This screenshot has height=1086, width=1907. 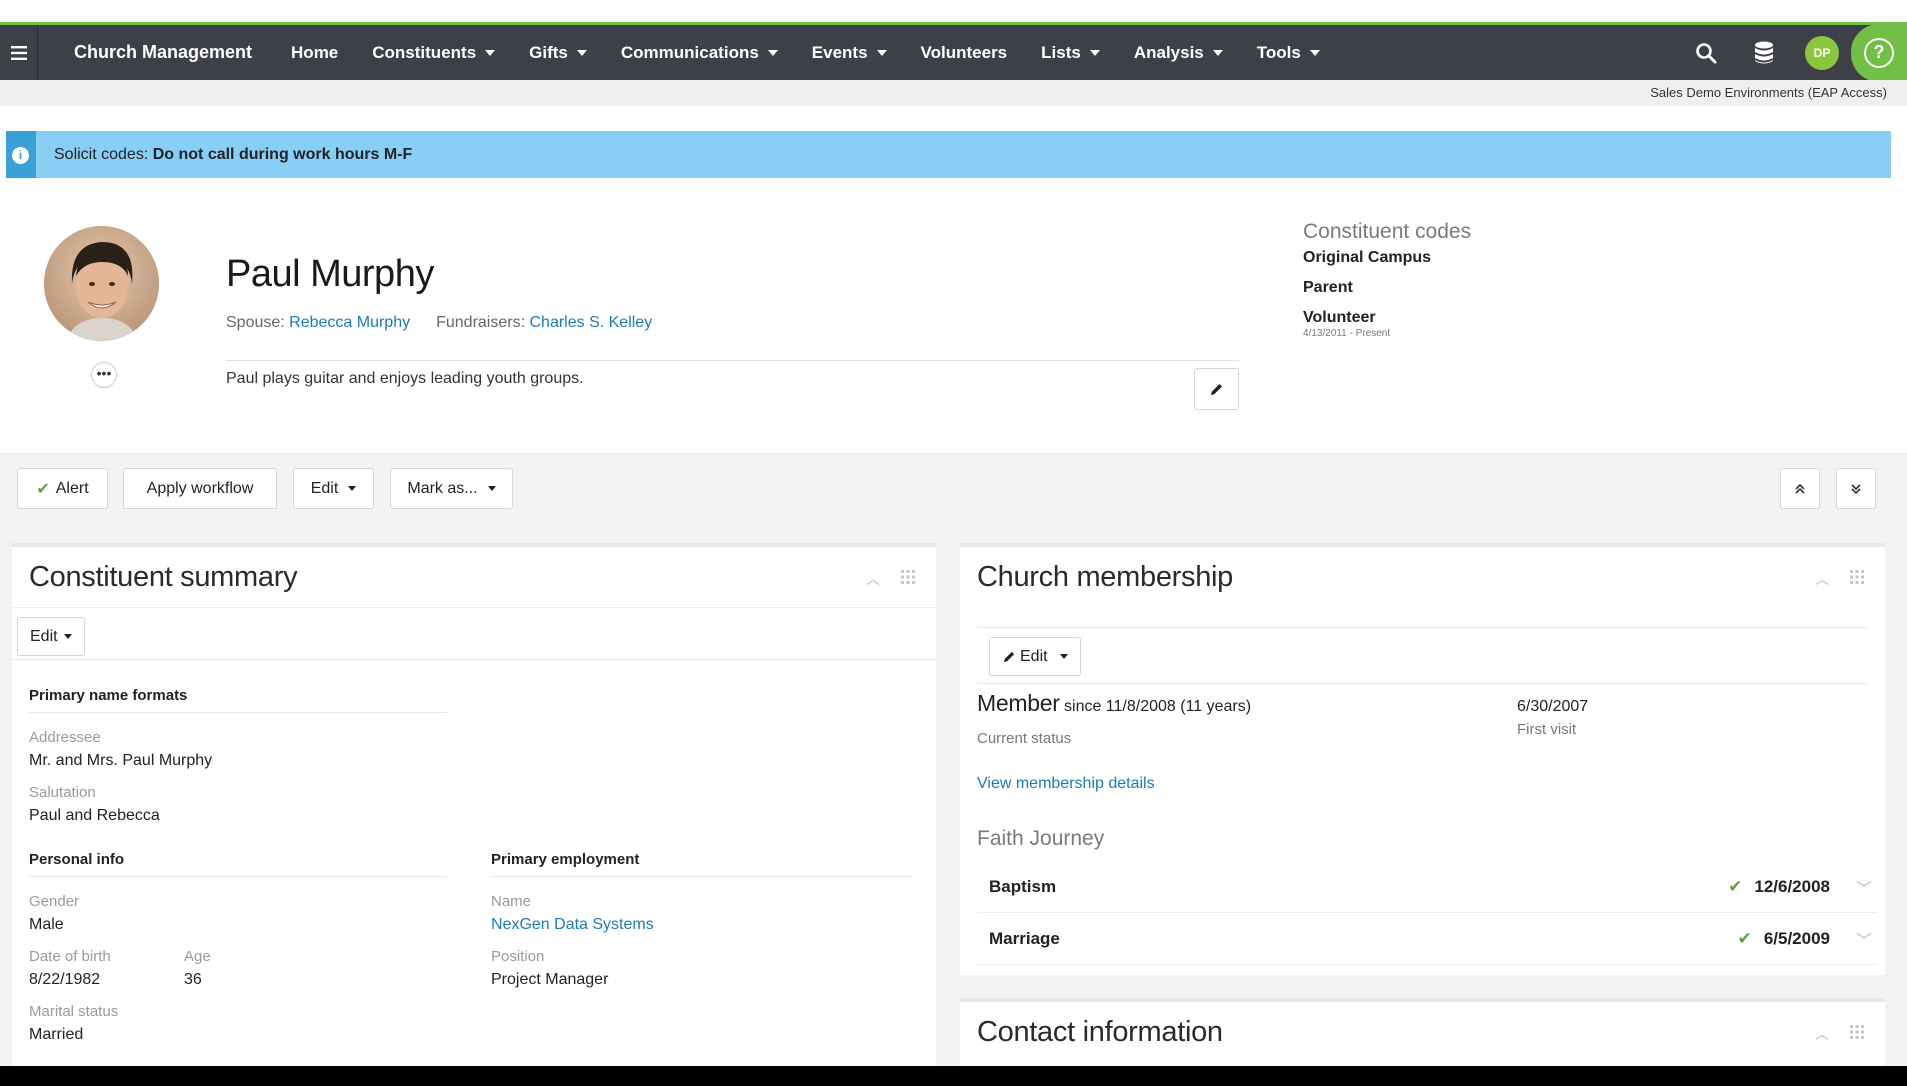 I want to click on hamburger-menu-icon, so click(x=19, y=52).